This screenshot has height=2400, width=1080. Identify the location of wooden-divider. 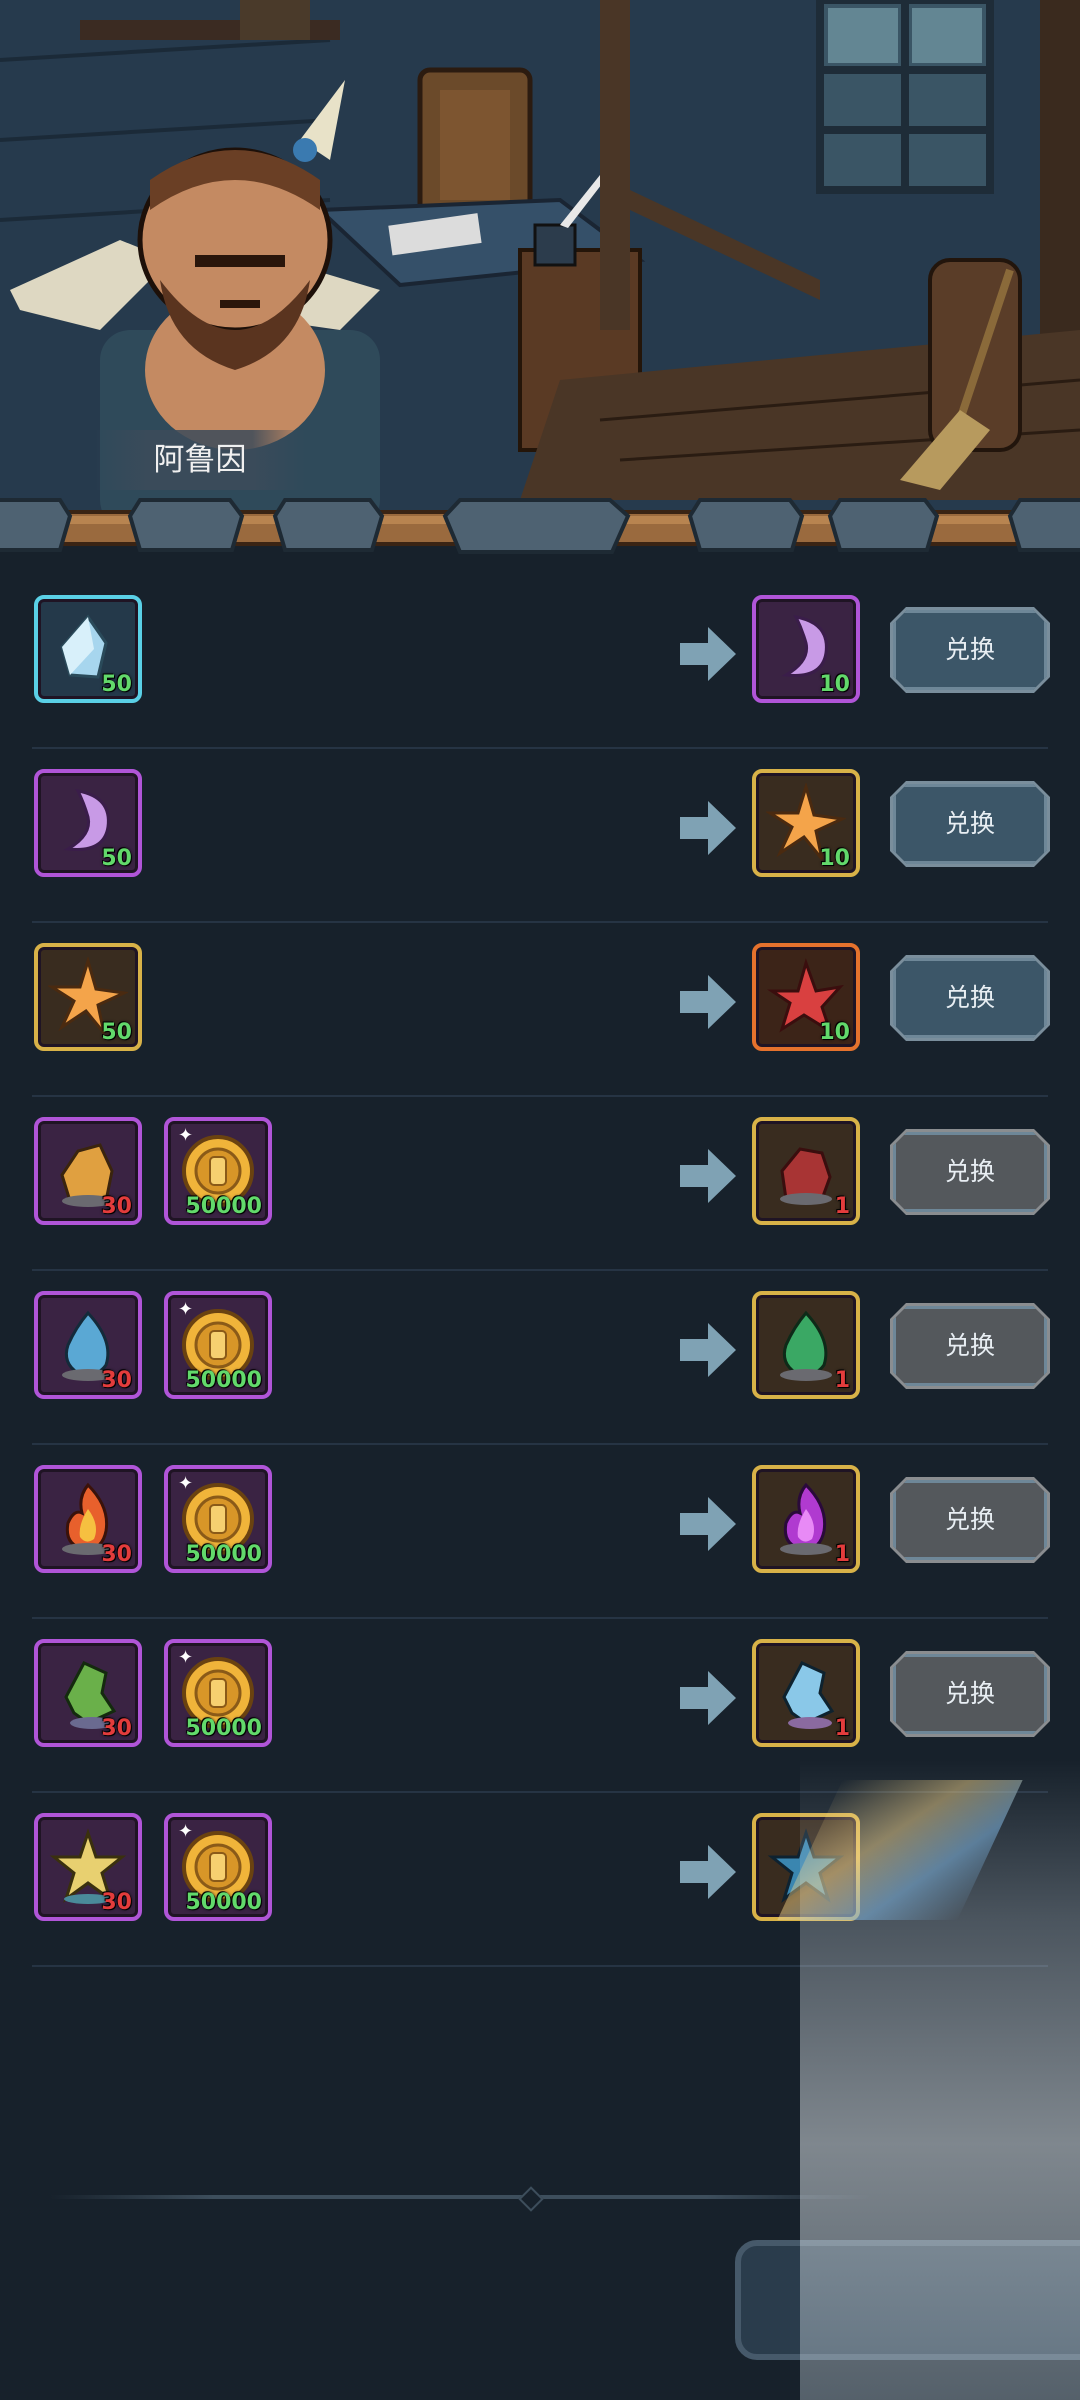
(540, 526).